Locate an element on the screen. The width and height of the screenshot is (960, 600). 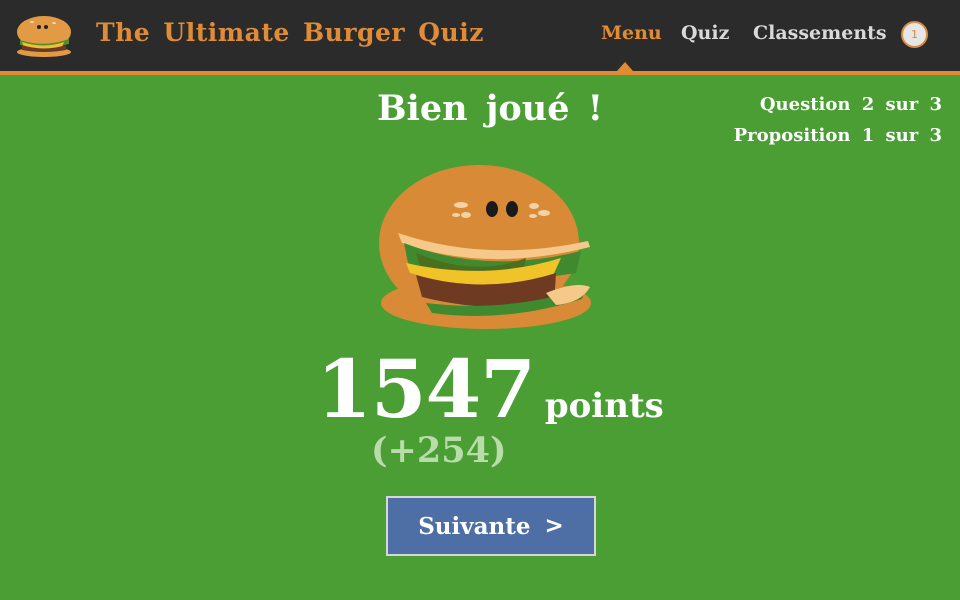
user-badge: 1 is located at coordinates (914, 34).